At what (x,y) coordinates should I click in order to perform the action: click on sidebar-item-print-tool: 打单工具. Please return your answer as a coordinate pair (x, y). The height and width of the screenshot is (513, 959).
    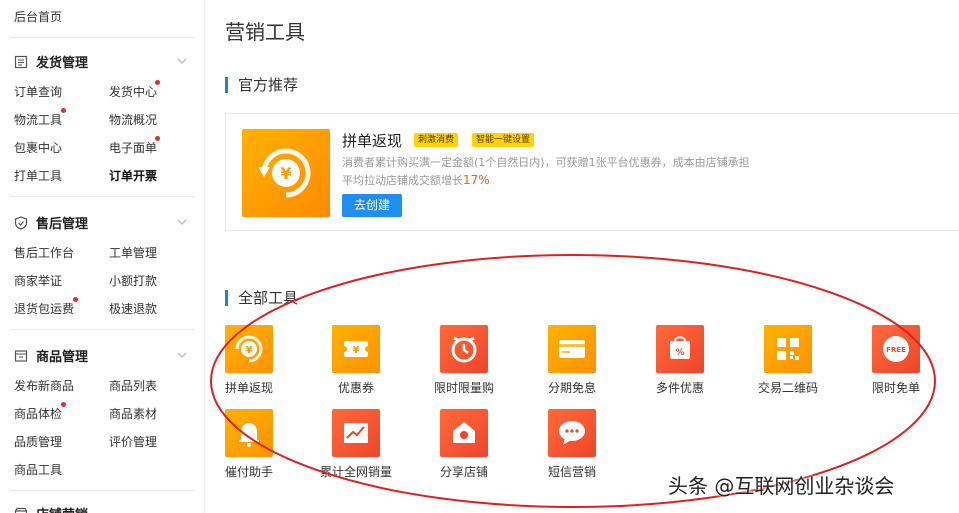
    Looking at the image, I should click on (38, 175).